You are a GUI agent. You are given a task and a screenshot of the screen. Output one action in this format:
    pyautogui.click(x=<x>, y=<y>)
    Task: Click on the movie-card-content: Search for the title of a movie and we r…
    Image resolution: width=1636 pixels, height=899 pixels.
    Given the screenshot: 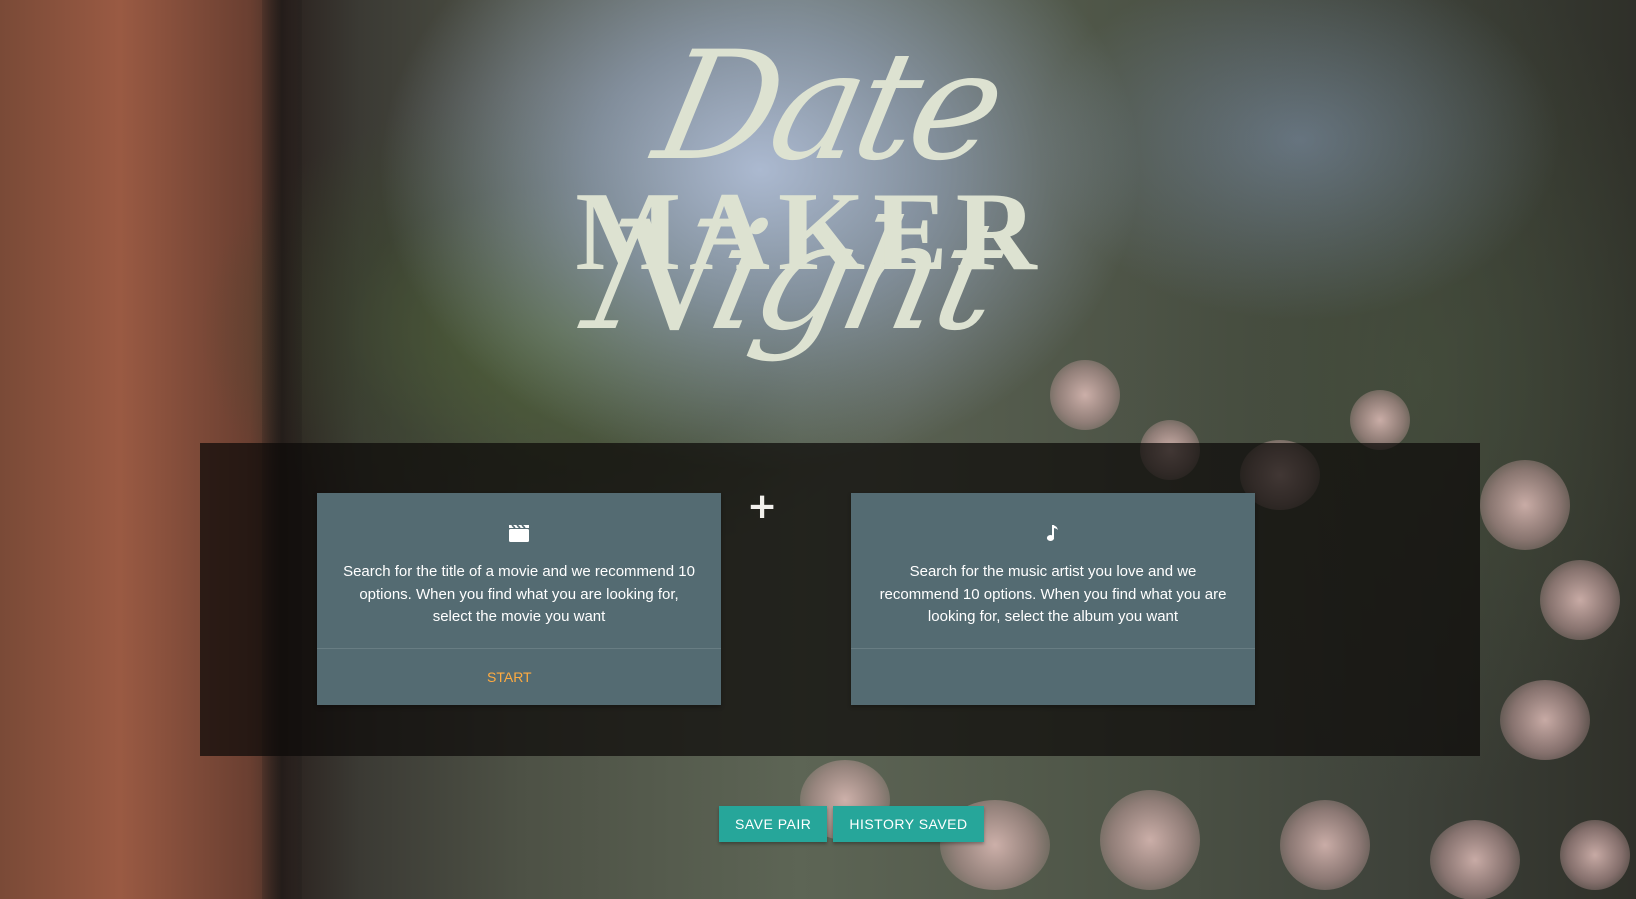 What is the action you would take?
    pyautogui.click(x=519, y=571)
    